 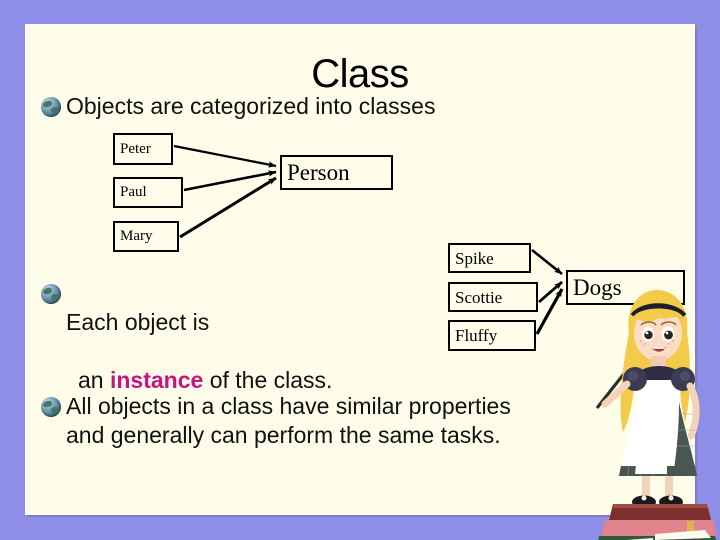 I want to click on bullet-item-2: Each object is an instance of the class., so click(x=241, y=337).